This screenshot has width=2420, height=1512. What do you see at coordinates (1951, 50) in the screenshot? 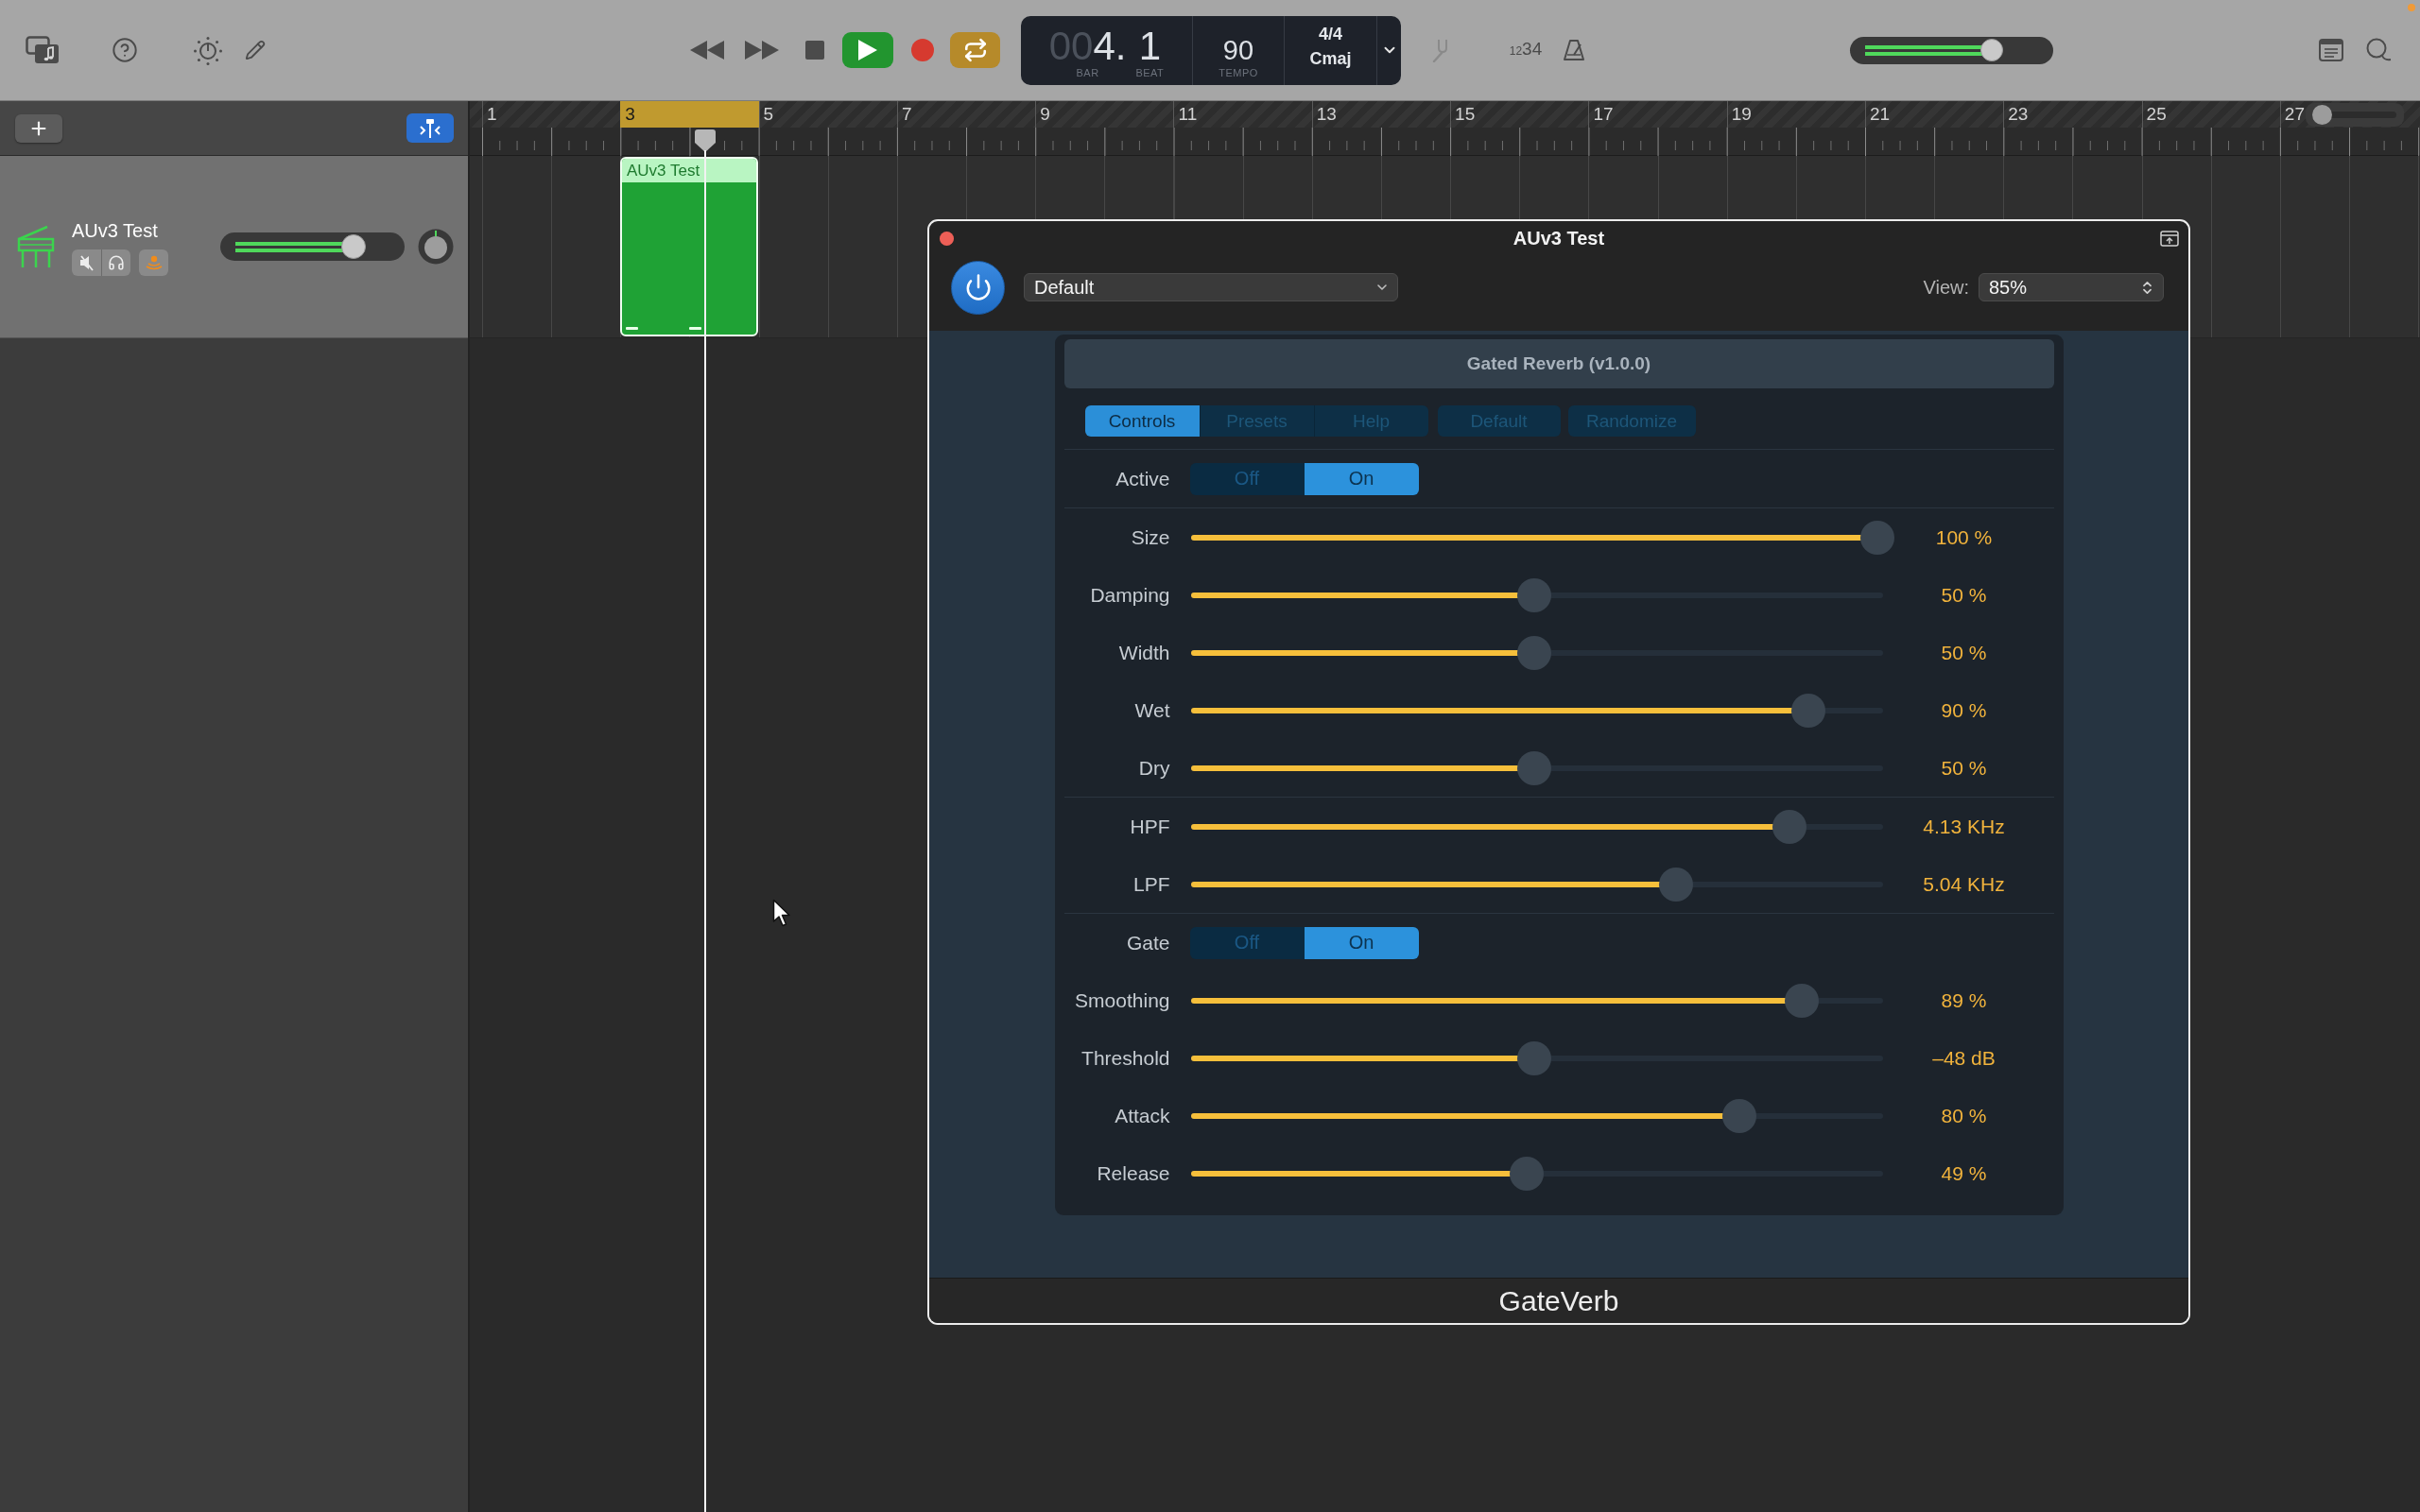
I see `master-volume-slider` at bounding box center [1951, 50].